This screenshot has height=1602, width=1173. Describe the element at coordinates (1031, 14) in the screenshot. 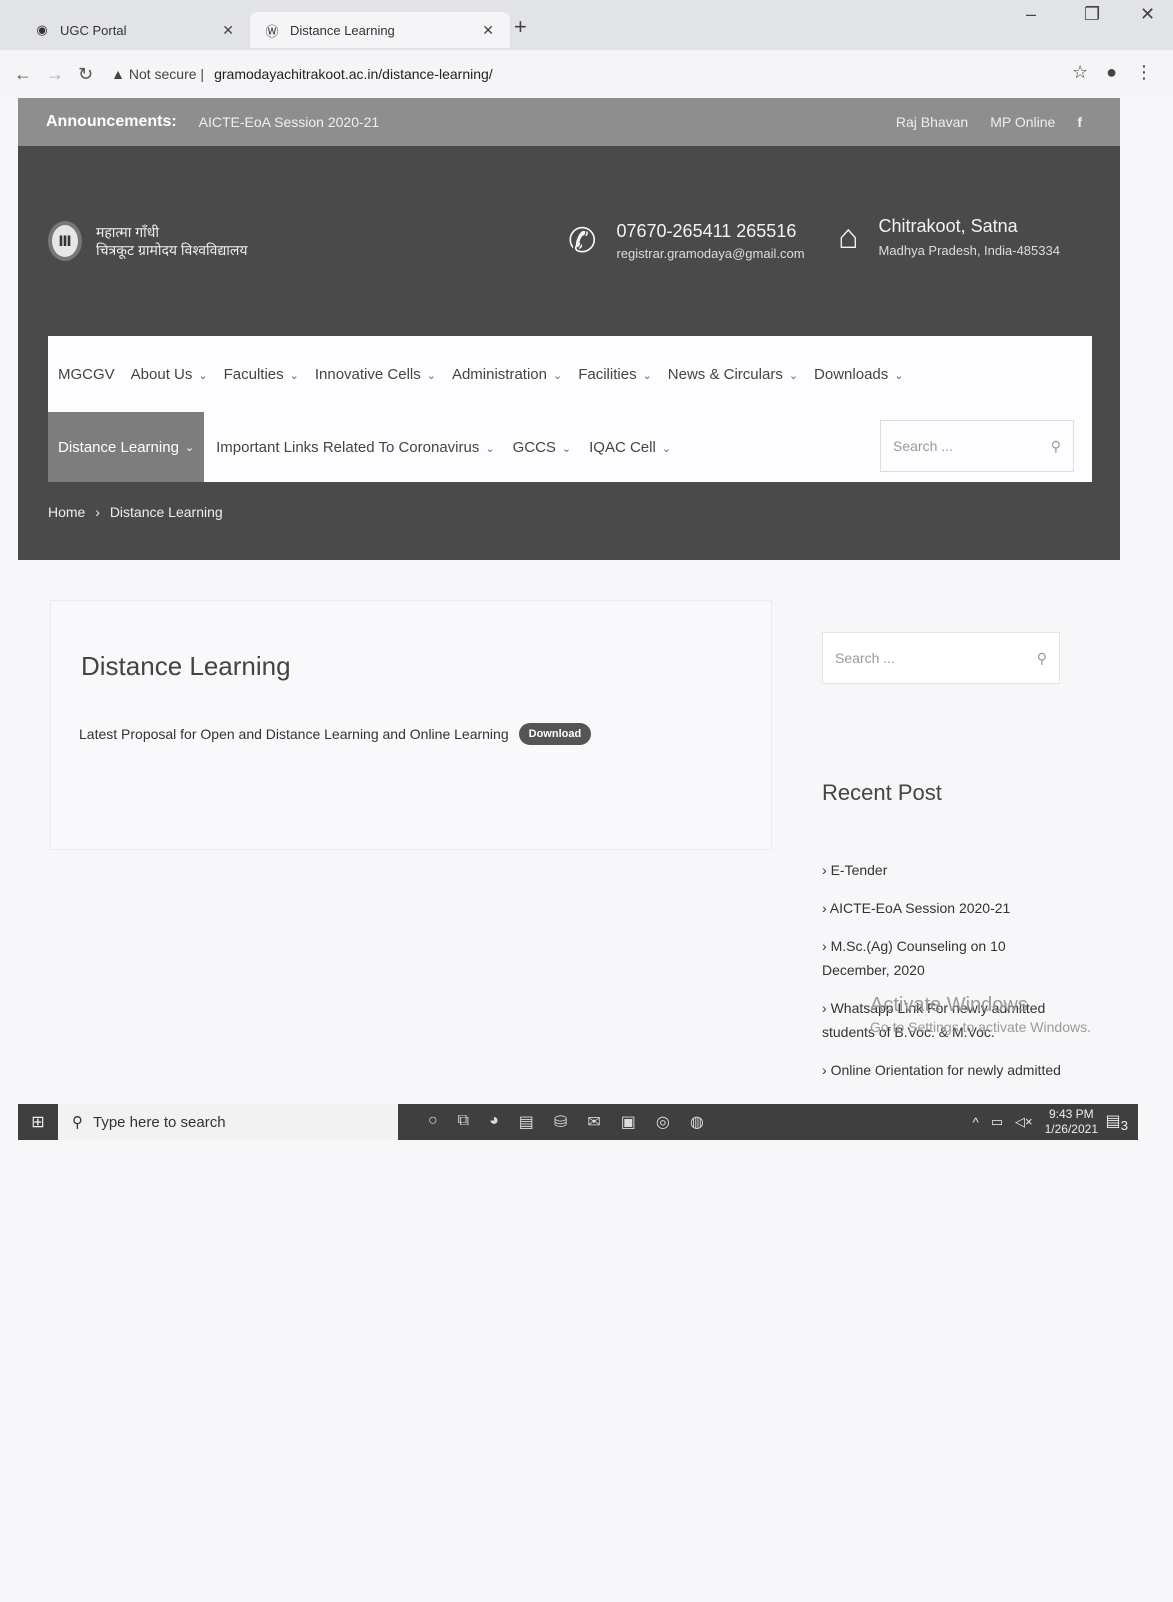

I see `minimize-icon: –` at that location.